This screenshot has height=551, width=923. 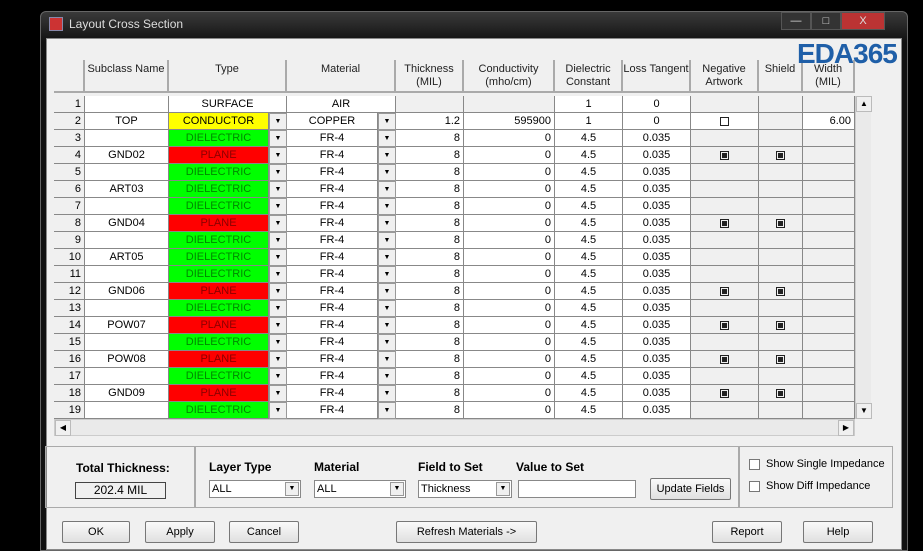 I want to click on subclass-name-cell: GND06, so click(x=127, y=291).